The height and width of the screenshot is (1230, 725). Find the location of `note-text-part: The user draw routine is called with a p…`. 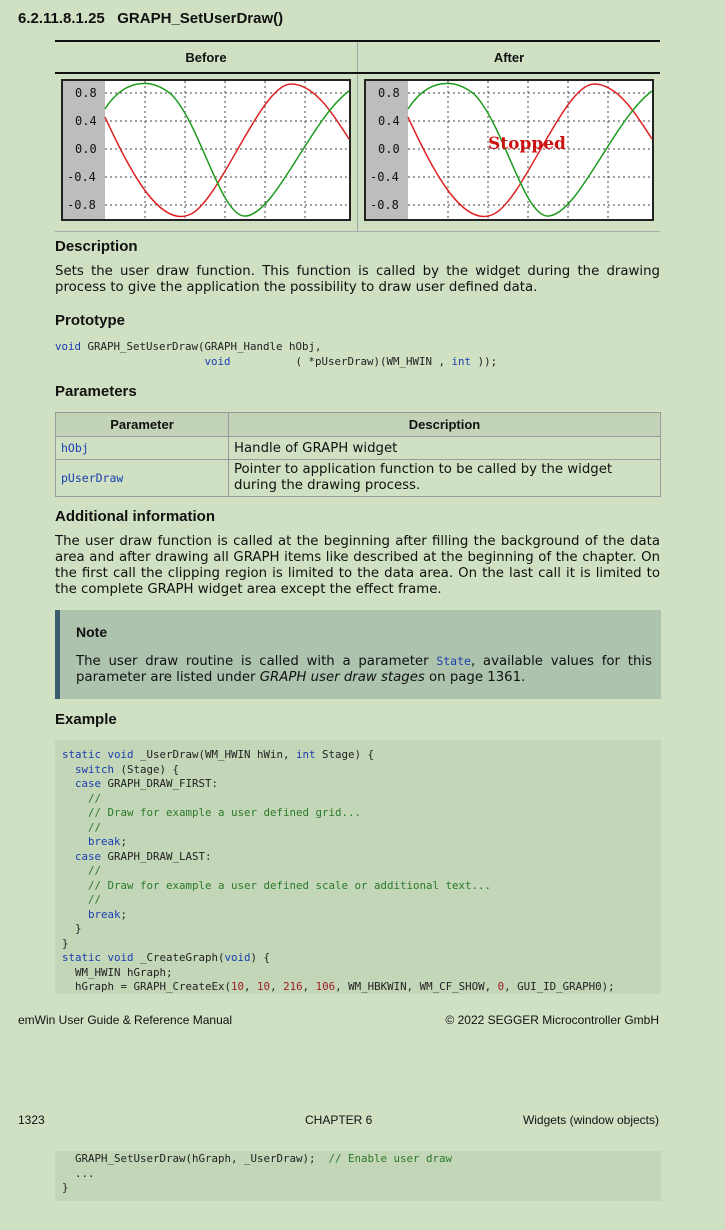

note-text-part: The user draw routine is called with a p… is located at coordinates (256, 661).